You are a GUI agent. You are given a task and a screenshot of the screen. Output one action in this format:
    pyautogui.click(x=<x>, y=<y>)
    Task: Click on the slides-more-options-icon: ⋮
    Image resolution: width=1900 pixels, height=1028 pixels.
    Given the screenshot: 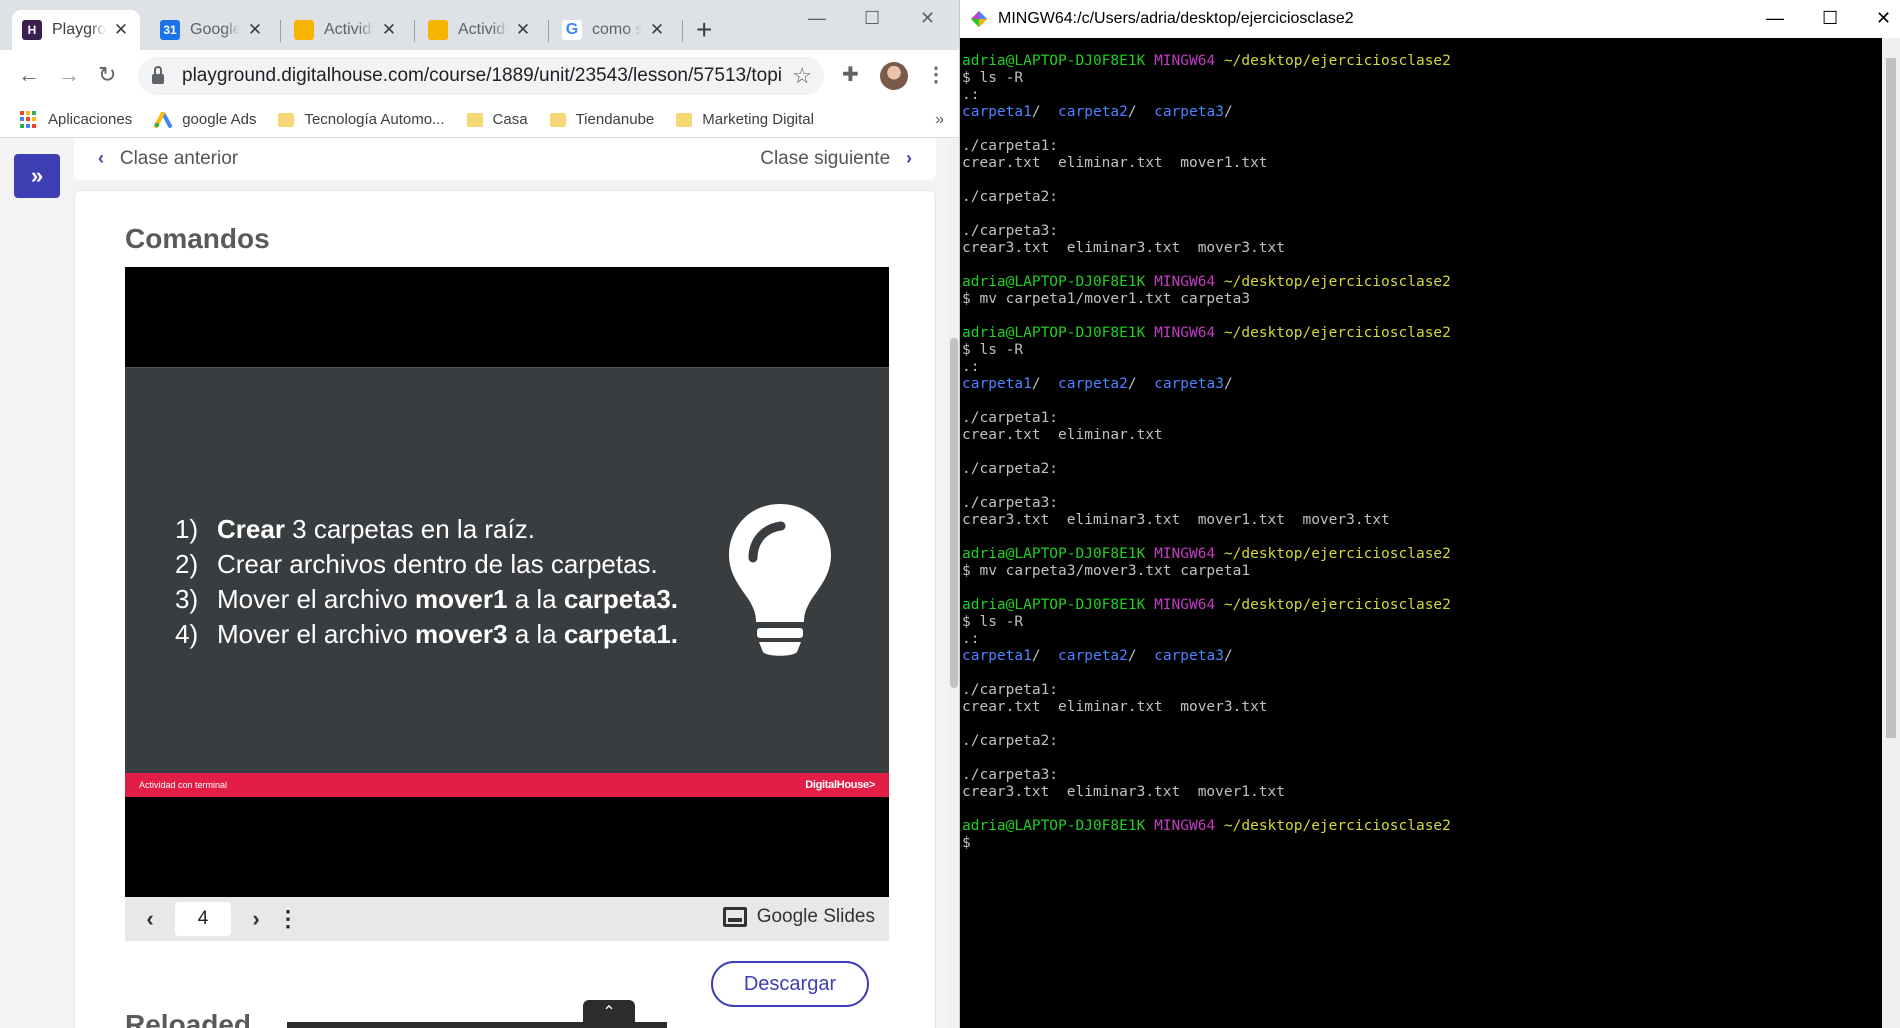 What is the action you would take?
    pyautogui.click(x=288, y=919)
    